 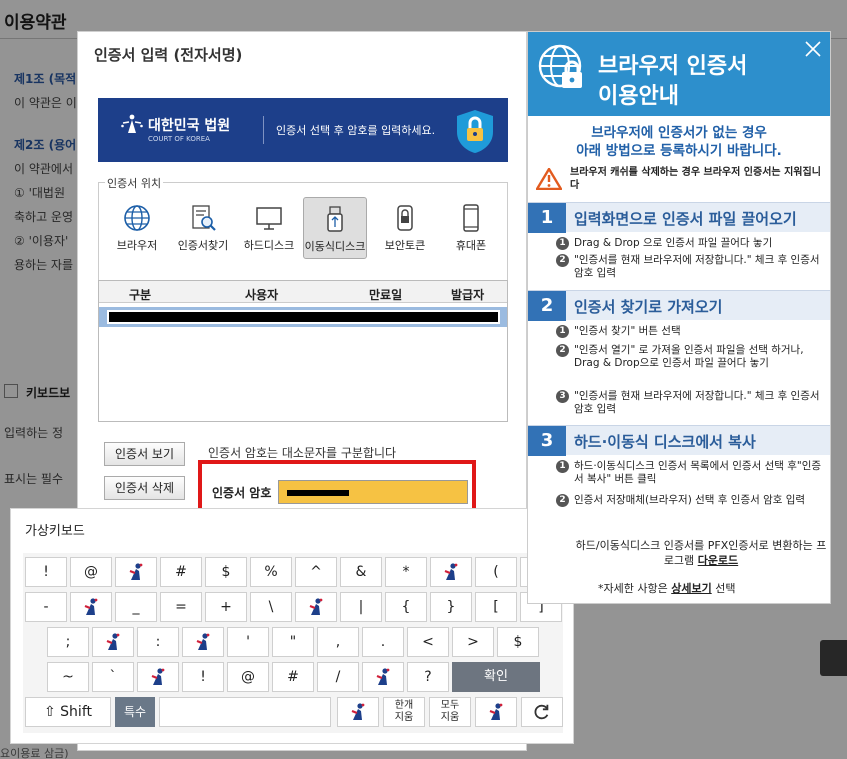 I want to click on symbol-key: {, so click(x=406, y=607).